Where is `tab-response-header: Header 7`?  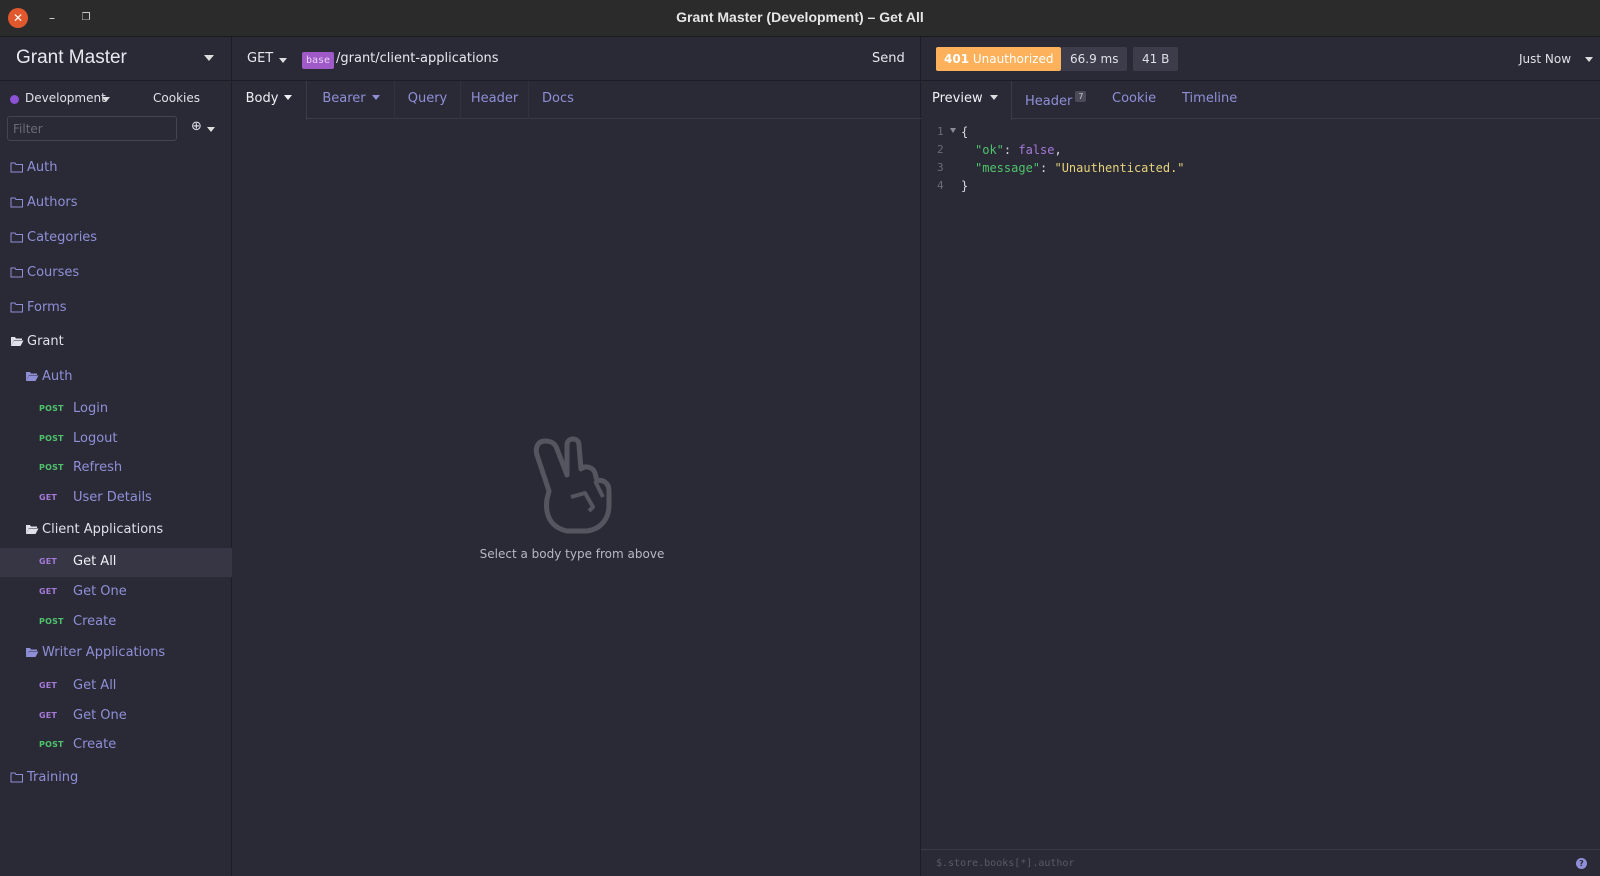 tab-response-header: Header 7 is located at coordinates (1056, 100).